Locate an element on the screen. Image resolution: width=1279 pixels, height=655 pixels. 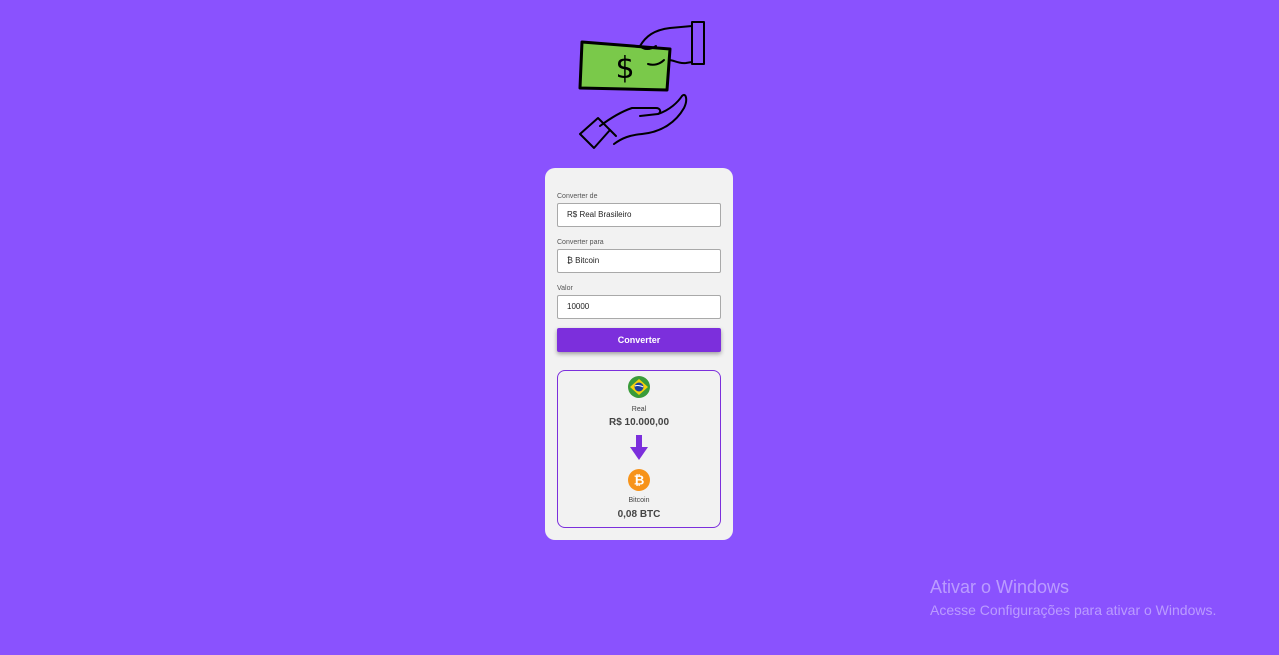
arrow-down-icon is located at coordinates (639, 447).